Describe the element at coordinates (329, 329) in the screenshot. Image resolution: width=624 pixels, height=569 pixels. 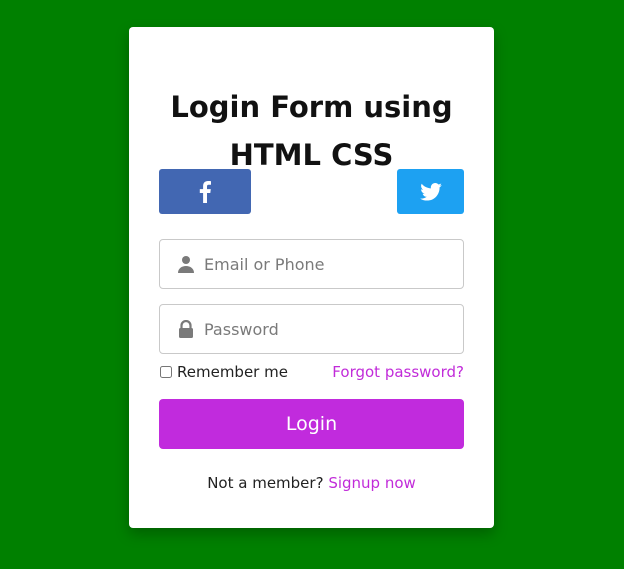
I see `password-input` at that location.